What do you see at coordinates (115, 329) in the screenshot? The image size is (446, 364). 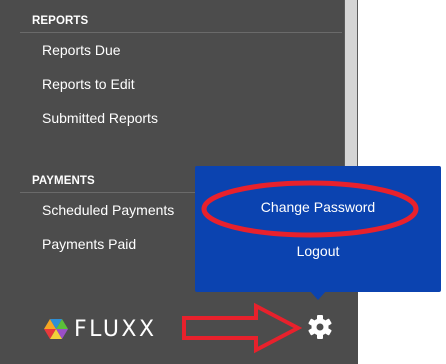 I see `logo-text: FLUXX` at bounding box center [115, 329].